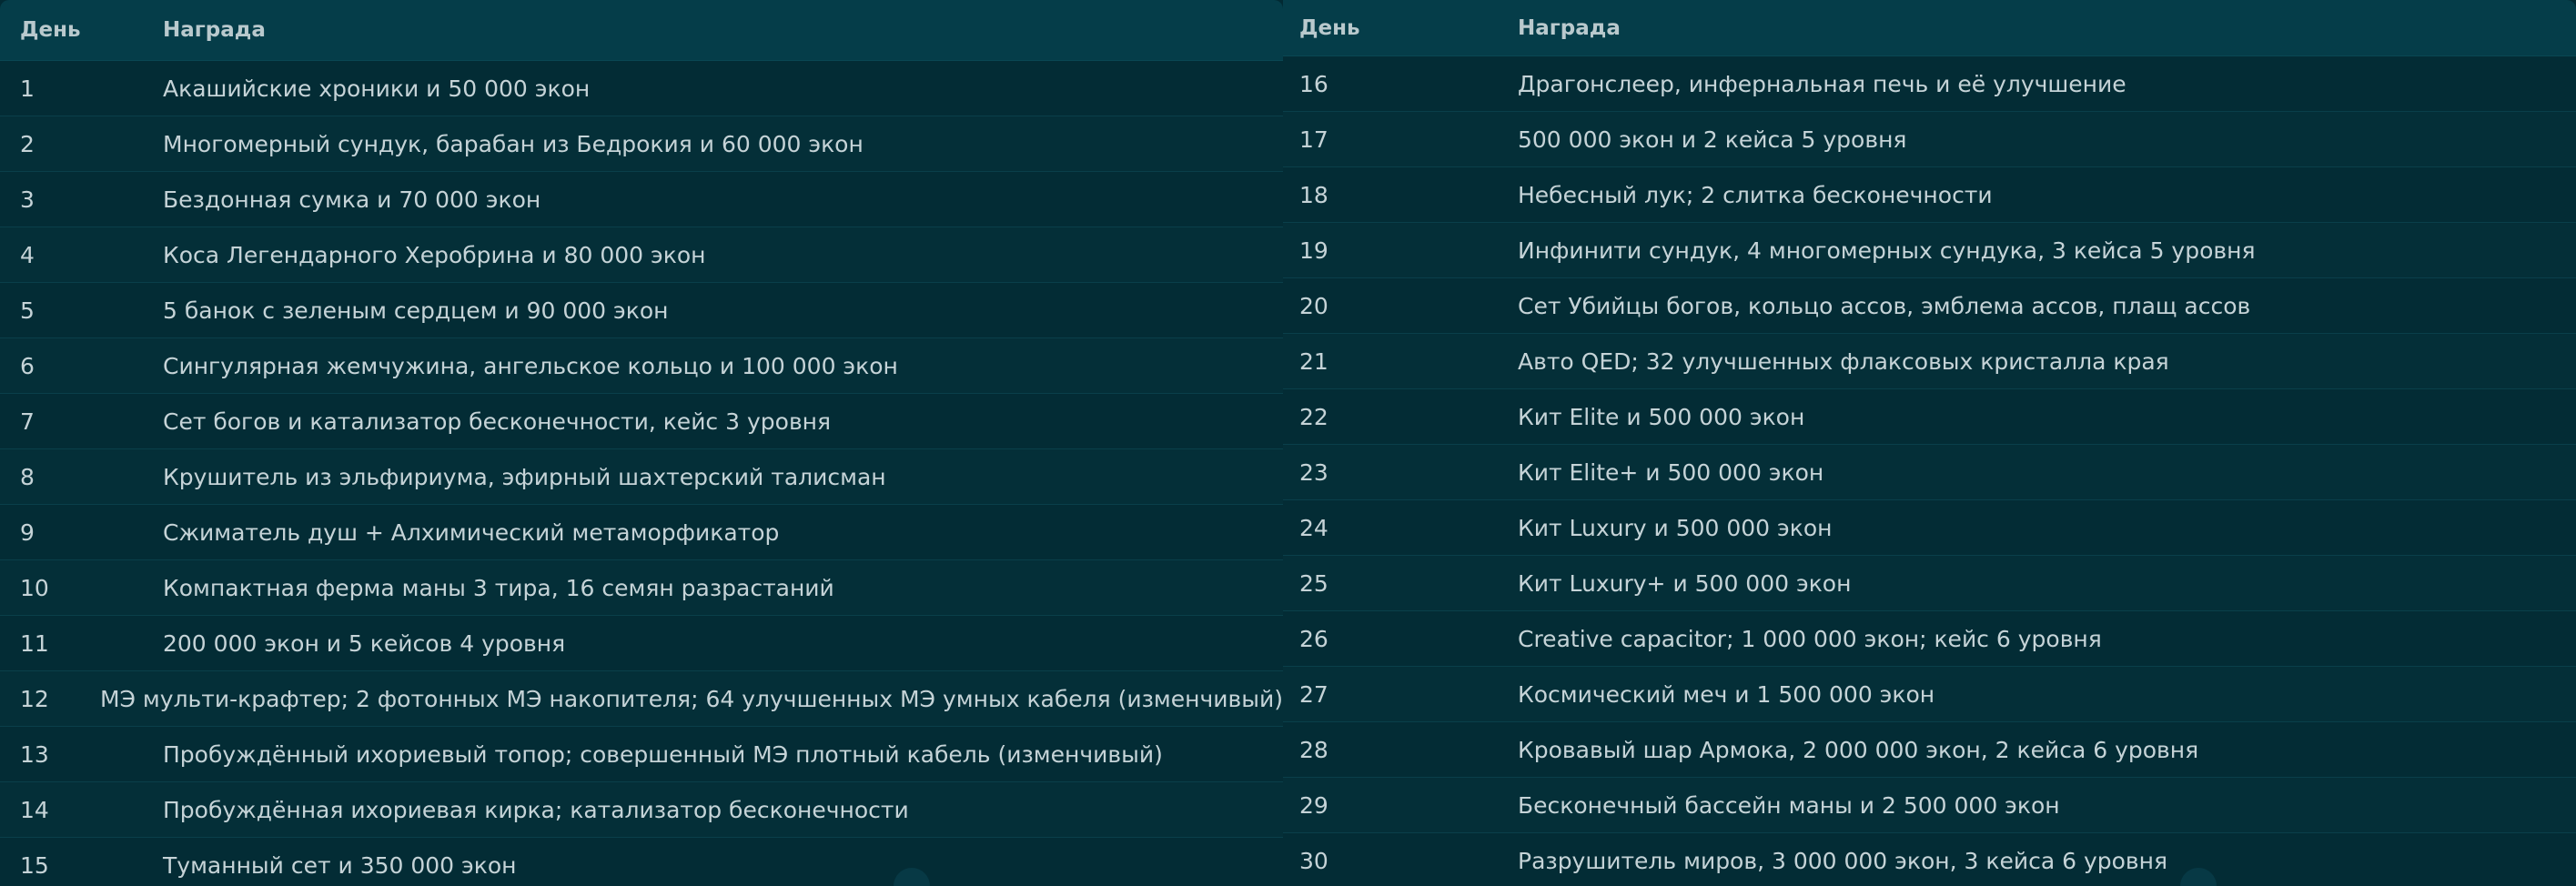 This screenshot has height=886, width=2576. Describe the element at coordinates (34, 699) in the screenshot. I see `cell-day: 12` at that location.